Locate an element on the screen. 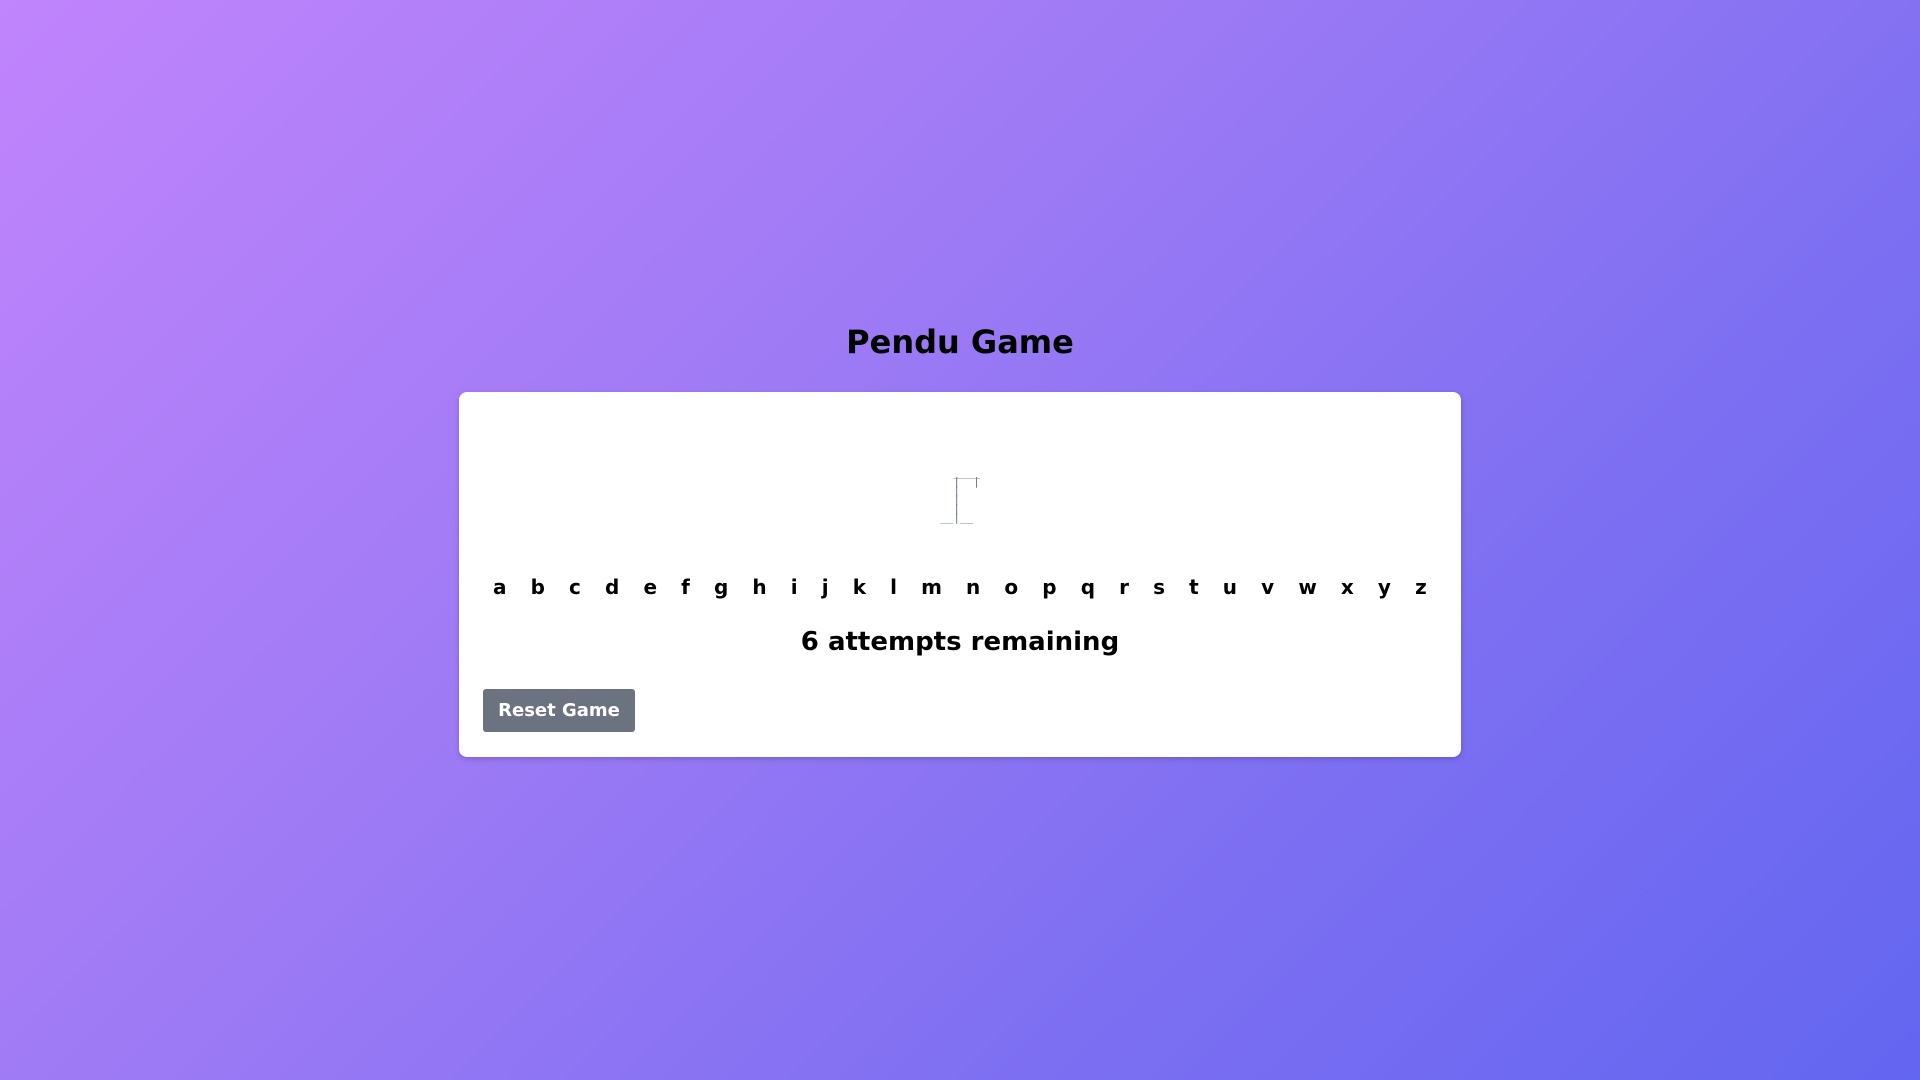 The height and width of the screenshot is (1080, 1920). hangman-ascii-art: ____ | | | | | __|__ is located at coordinates (960, 495).